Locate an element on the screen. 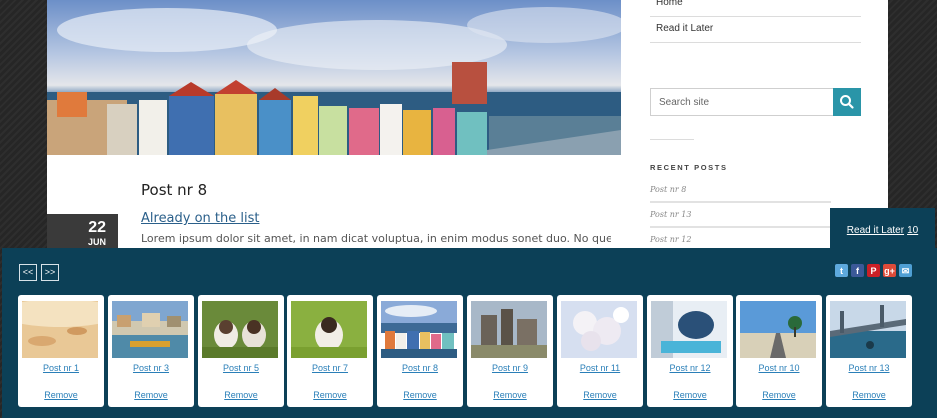  saved-post-title-link: Post nr 5 is located at coordinates (241, 368).